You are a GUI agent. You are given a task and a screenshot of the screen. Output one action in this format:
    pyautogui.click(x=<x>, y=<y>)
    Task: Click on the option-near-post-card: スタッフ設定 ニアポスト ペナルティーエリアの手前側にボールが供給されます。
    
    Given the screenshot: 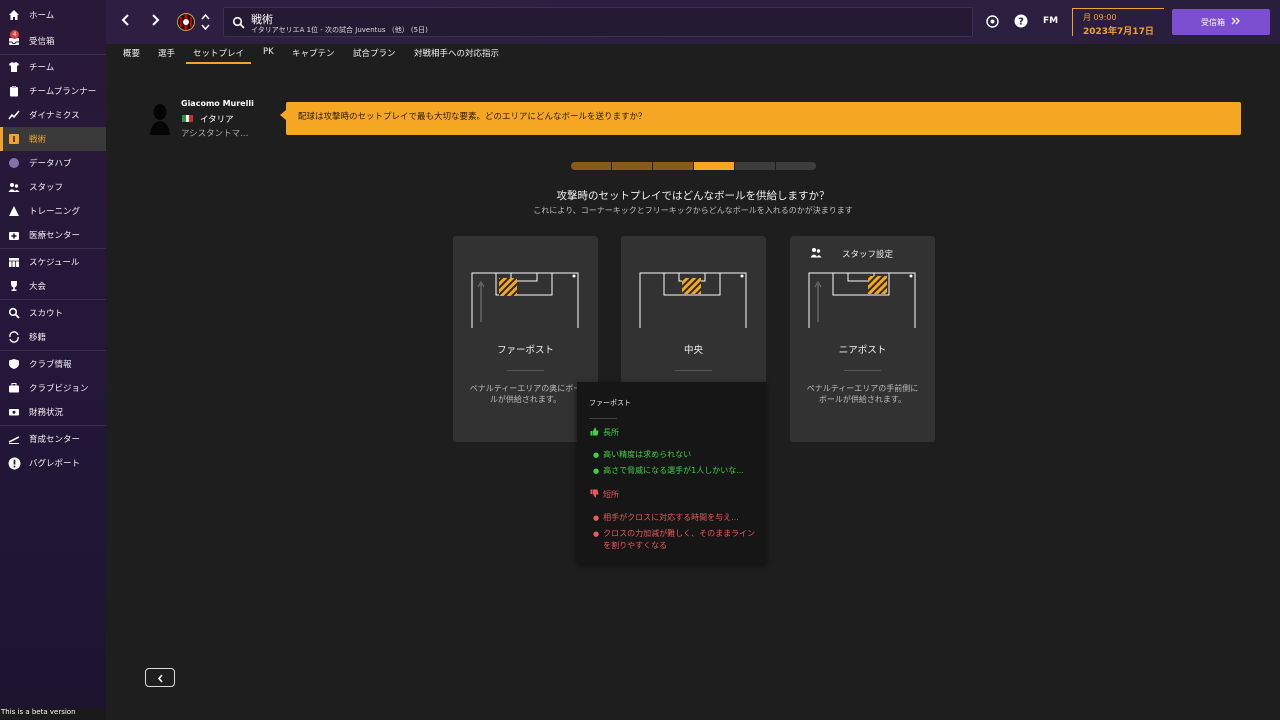 What is the action you would take?
    pyautogui.click(x=862, y=339)
    